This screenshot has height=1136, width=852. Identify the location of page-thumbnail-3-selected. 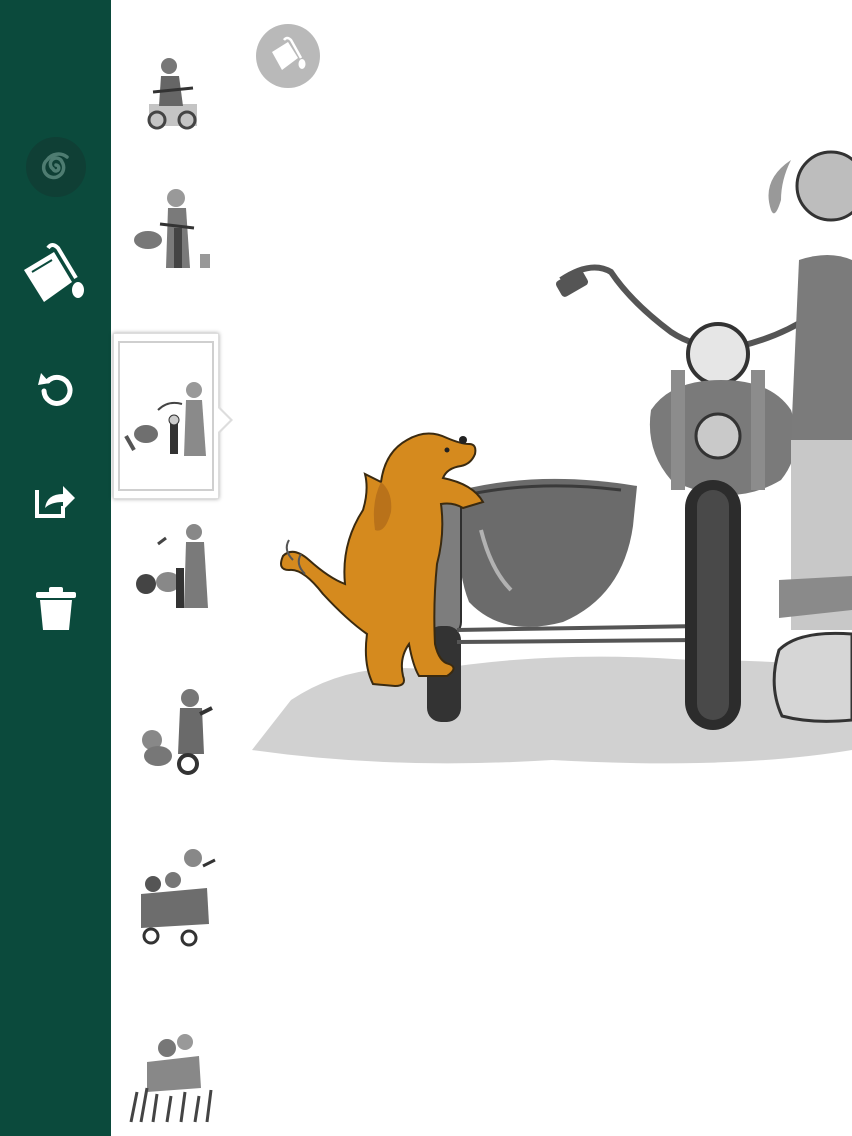
(173, 416).